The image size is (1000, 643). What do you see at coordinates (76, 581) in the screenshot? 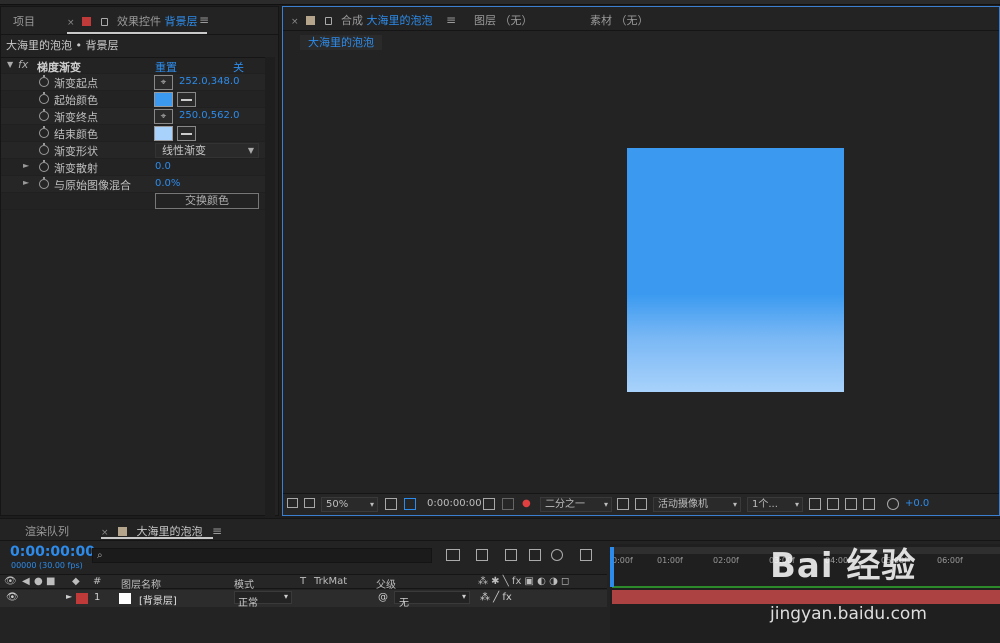
I see `label-tag-icon: ◆` at bounding box center [76, 581].